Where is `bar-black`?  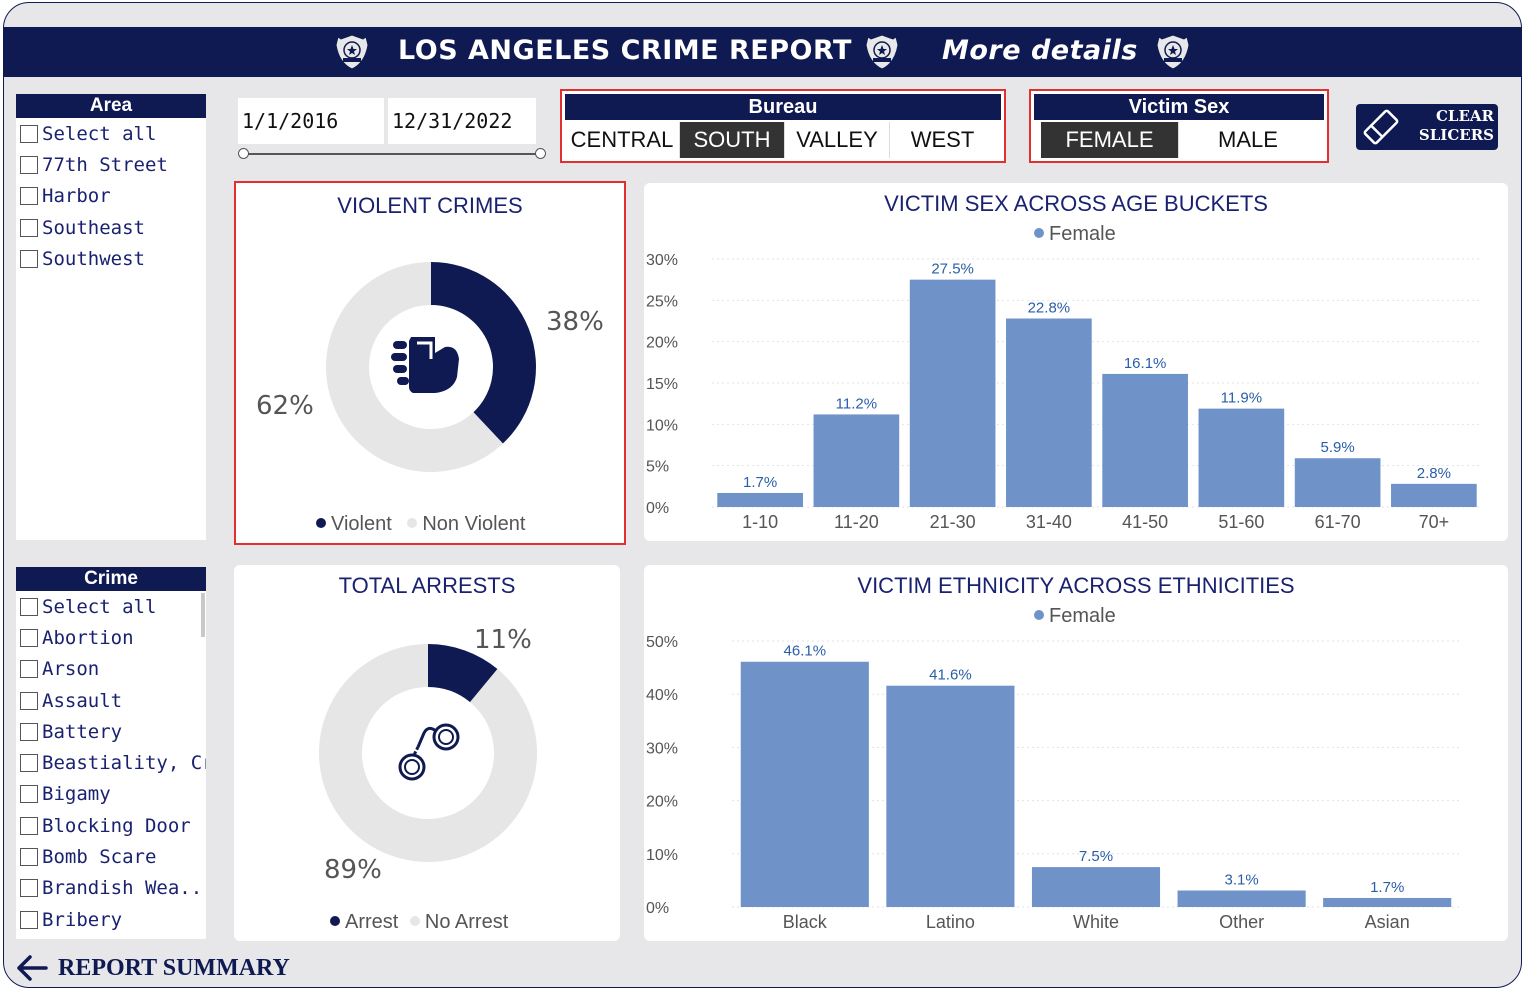
bar-black is located at coordinates (804, 784).